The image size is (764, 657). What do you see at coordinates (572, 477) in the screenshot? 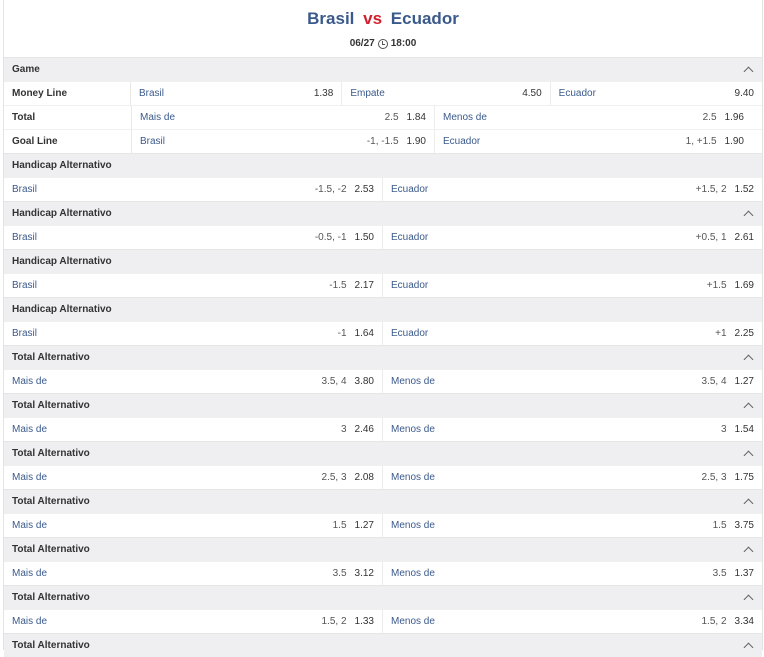
I see `odds-cell: Menos de 2.5, 3 1.75` at bounding box center [572, 477].